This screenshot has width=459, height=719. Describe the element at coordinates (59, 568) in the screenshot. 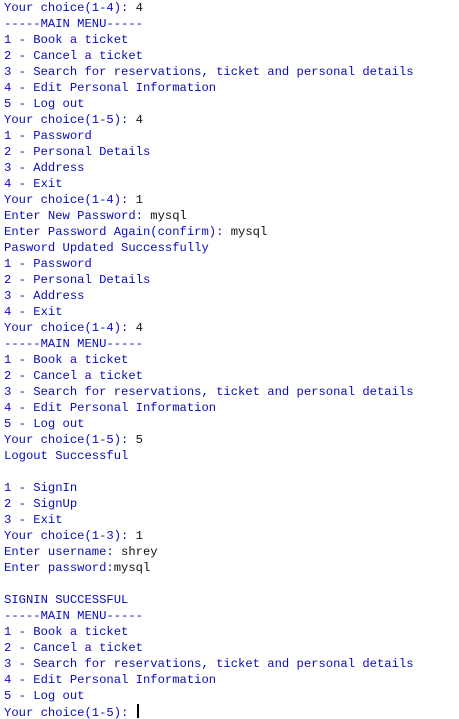

I see `console-output-text: Enter password:` at that location.